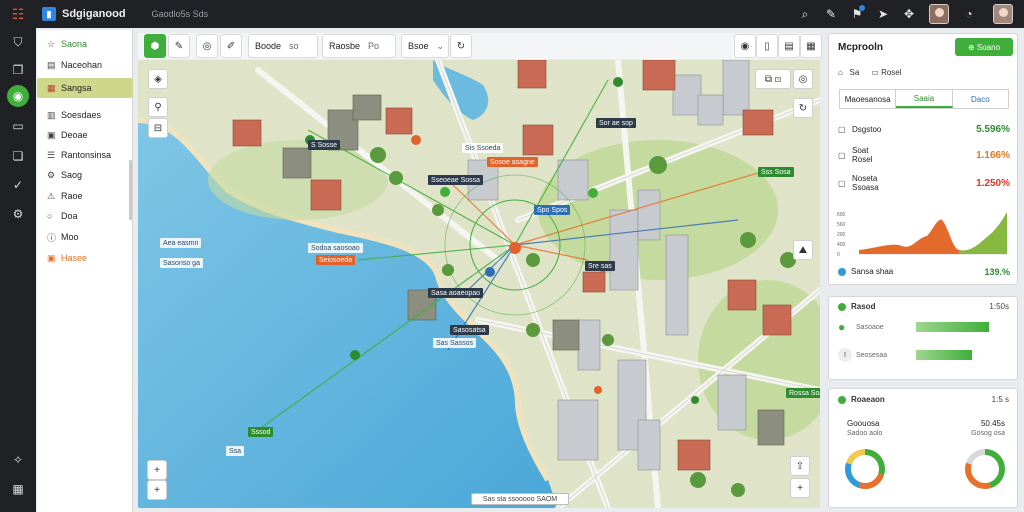  I want to click on filter-icon: ▦, so click(811, 46).